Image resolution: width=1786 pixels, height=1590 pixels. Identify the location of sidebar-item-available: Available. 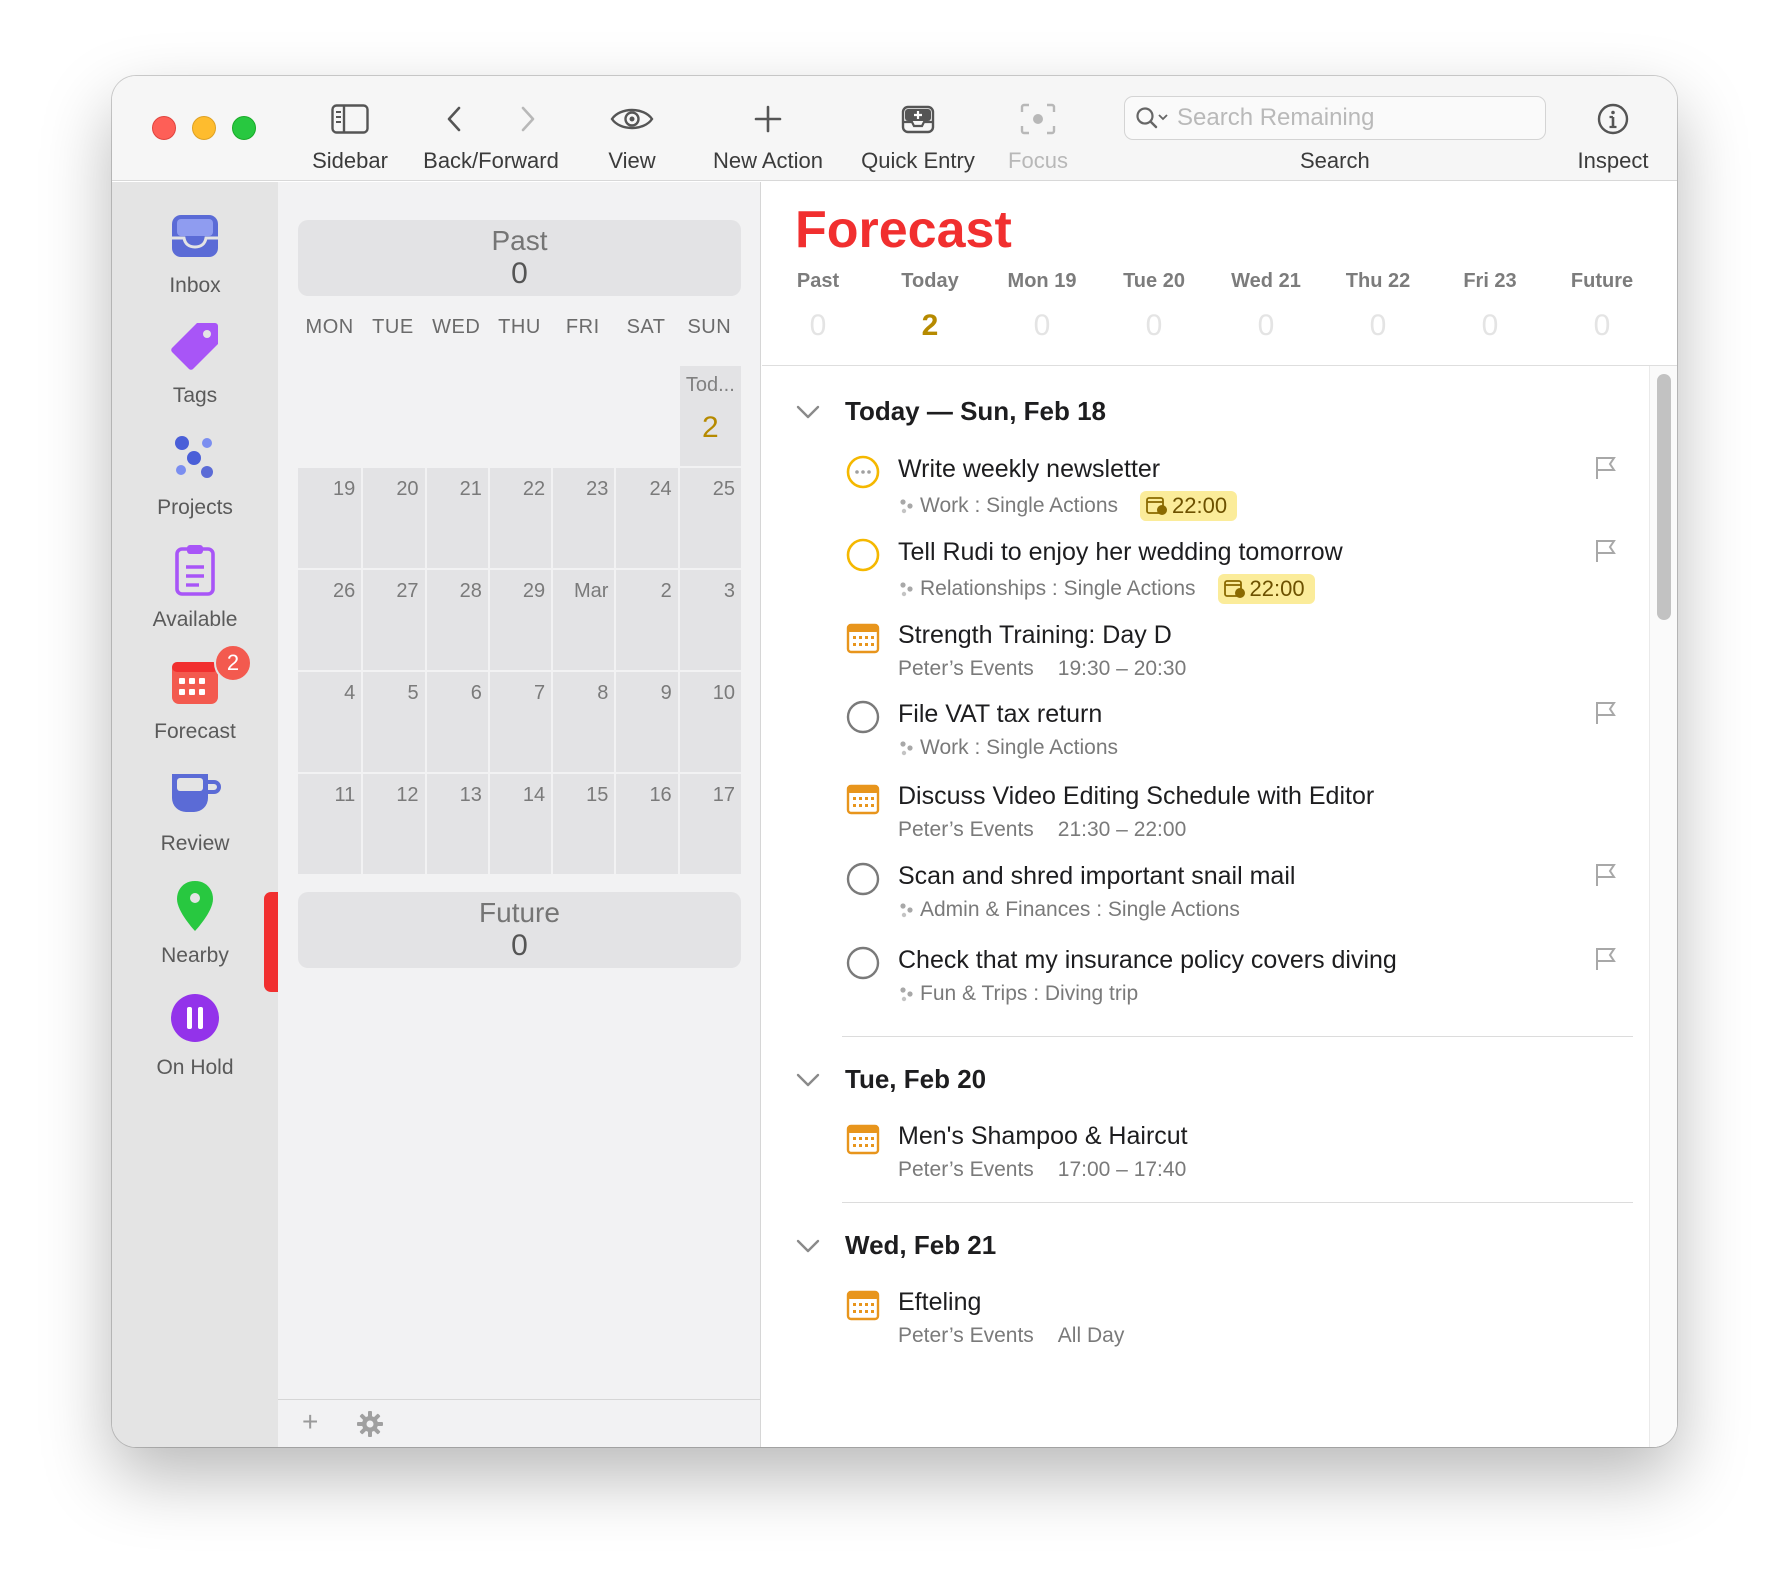
(195, 595).